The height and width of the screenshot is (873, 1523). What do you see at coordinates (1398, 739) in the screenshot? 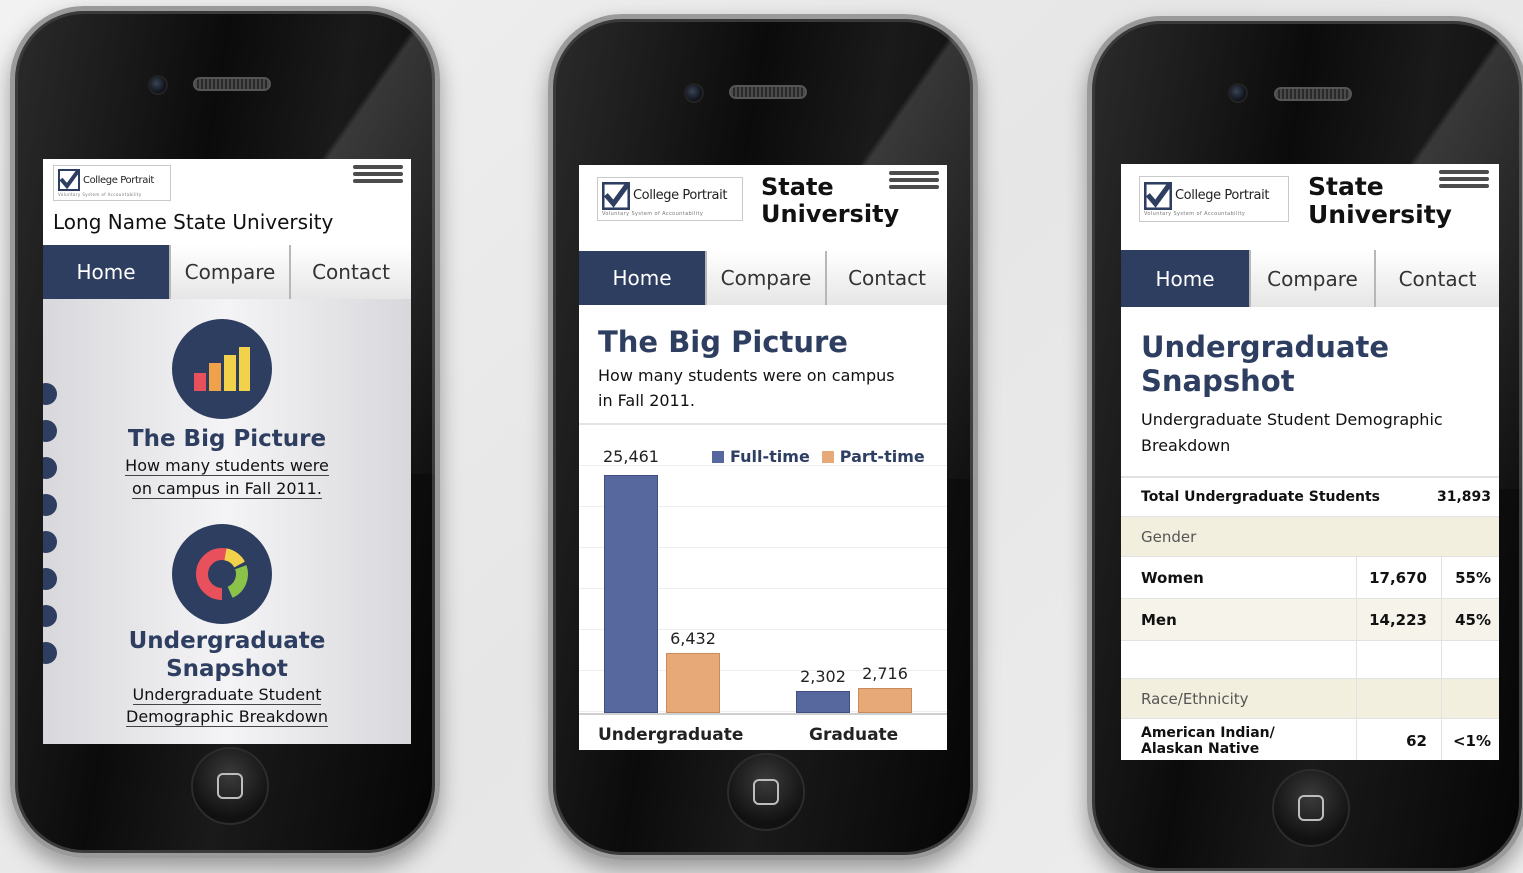
I see `american-indian-count: 62` at bounding box center [1398, 739].